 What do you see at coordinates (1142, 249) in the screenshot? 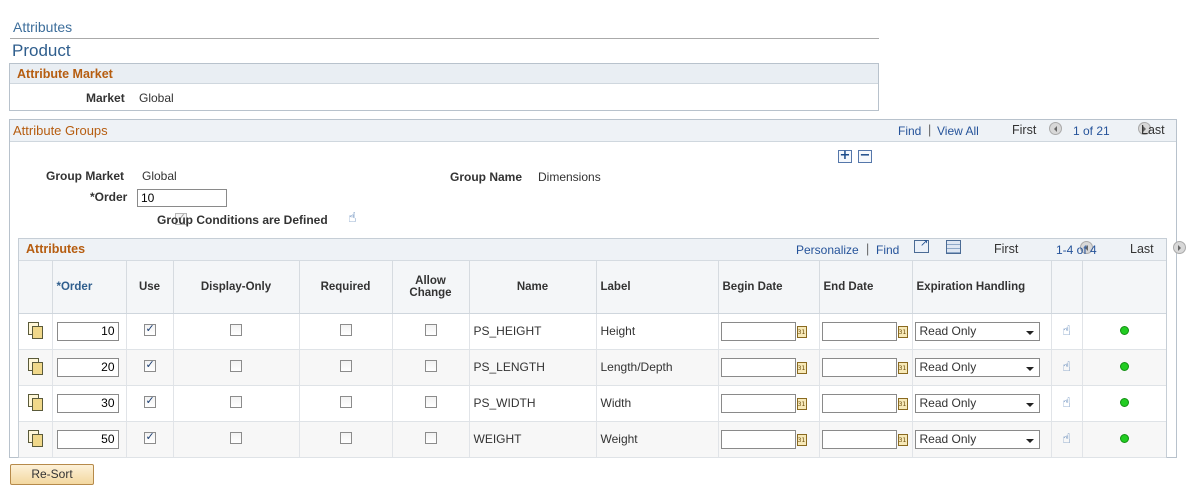
I see `attributes-last-link: Last` at bounding box center [1142, 249].